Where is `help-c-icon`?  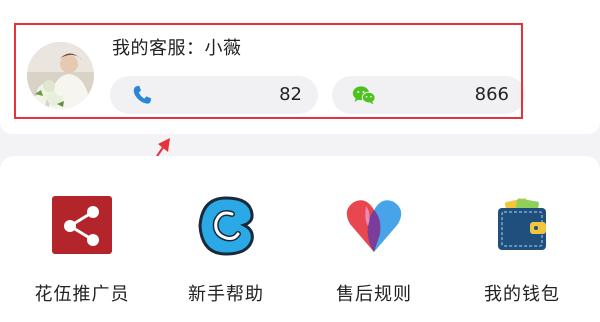 help-c-icon is located at coordinates (226, 226).